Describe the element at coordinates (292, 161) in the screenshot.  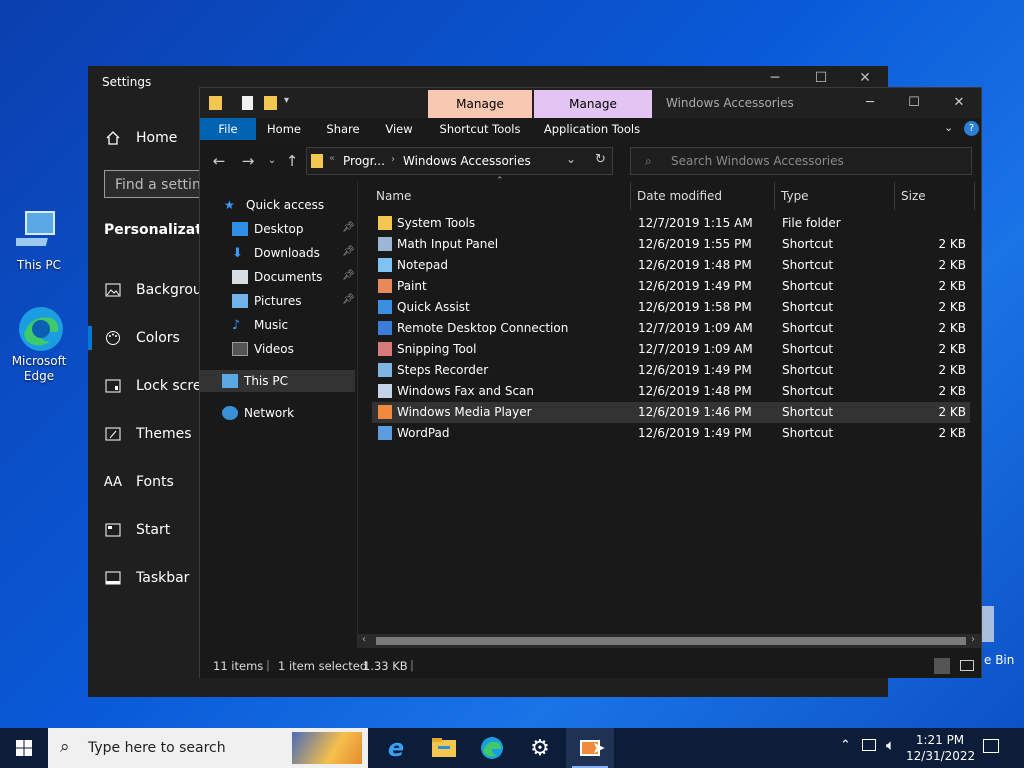
I see `up-button: ↑` at that location.